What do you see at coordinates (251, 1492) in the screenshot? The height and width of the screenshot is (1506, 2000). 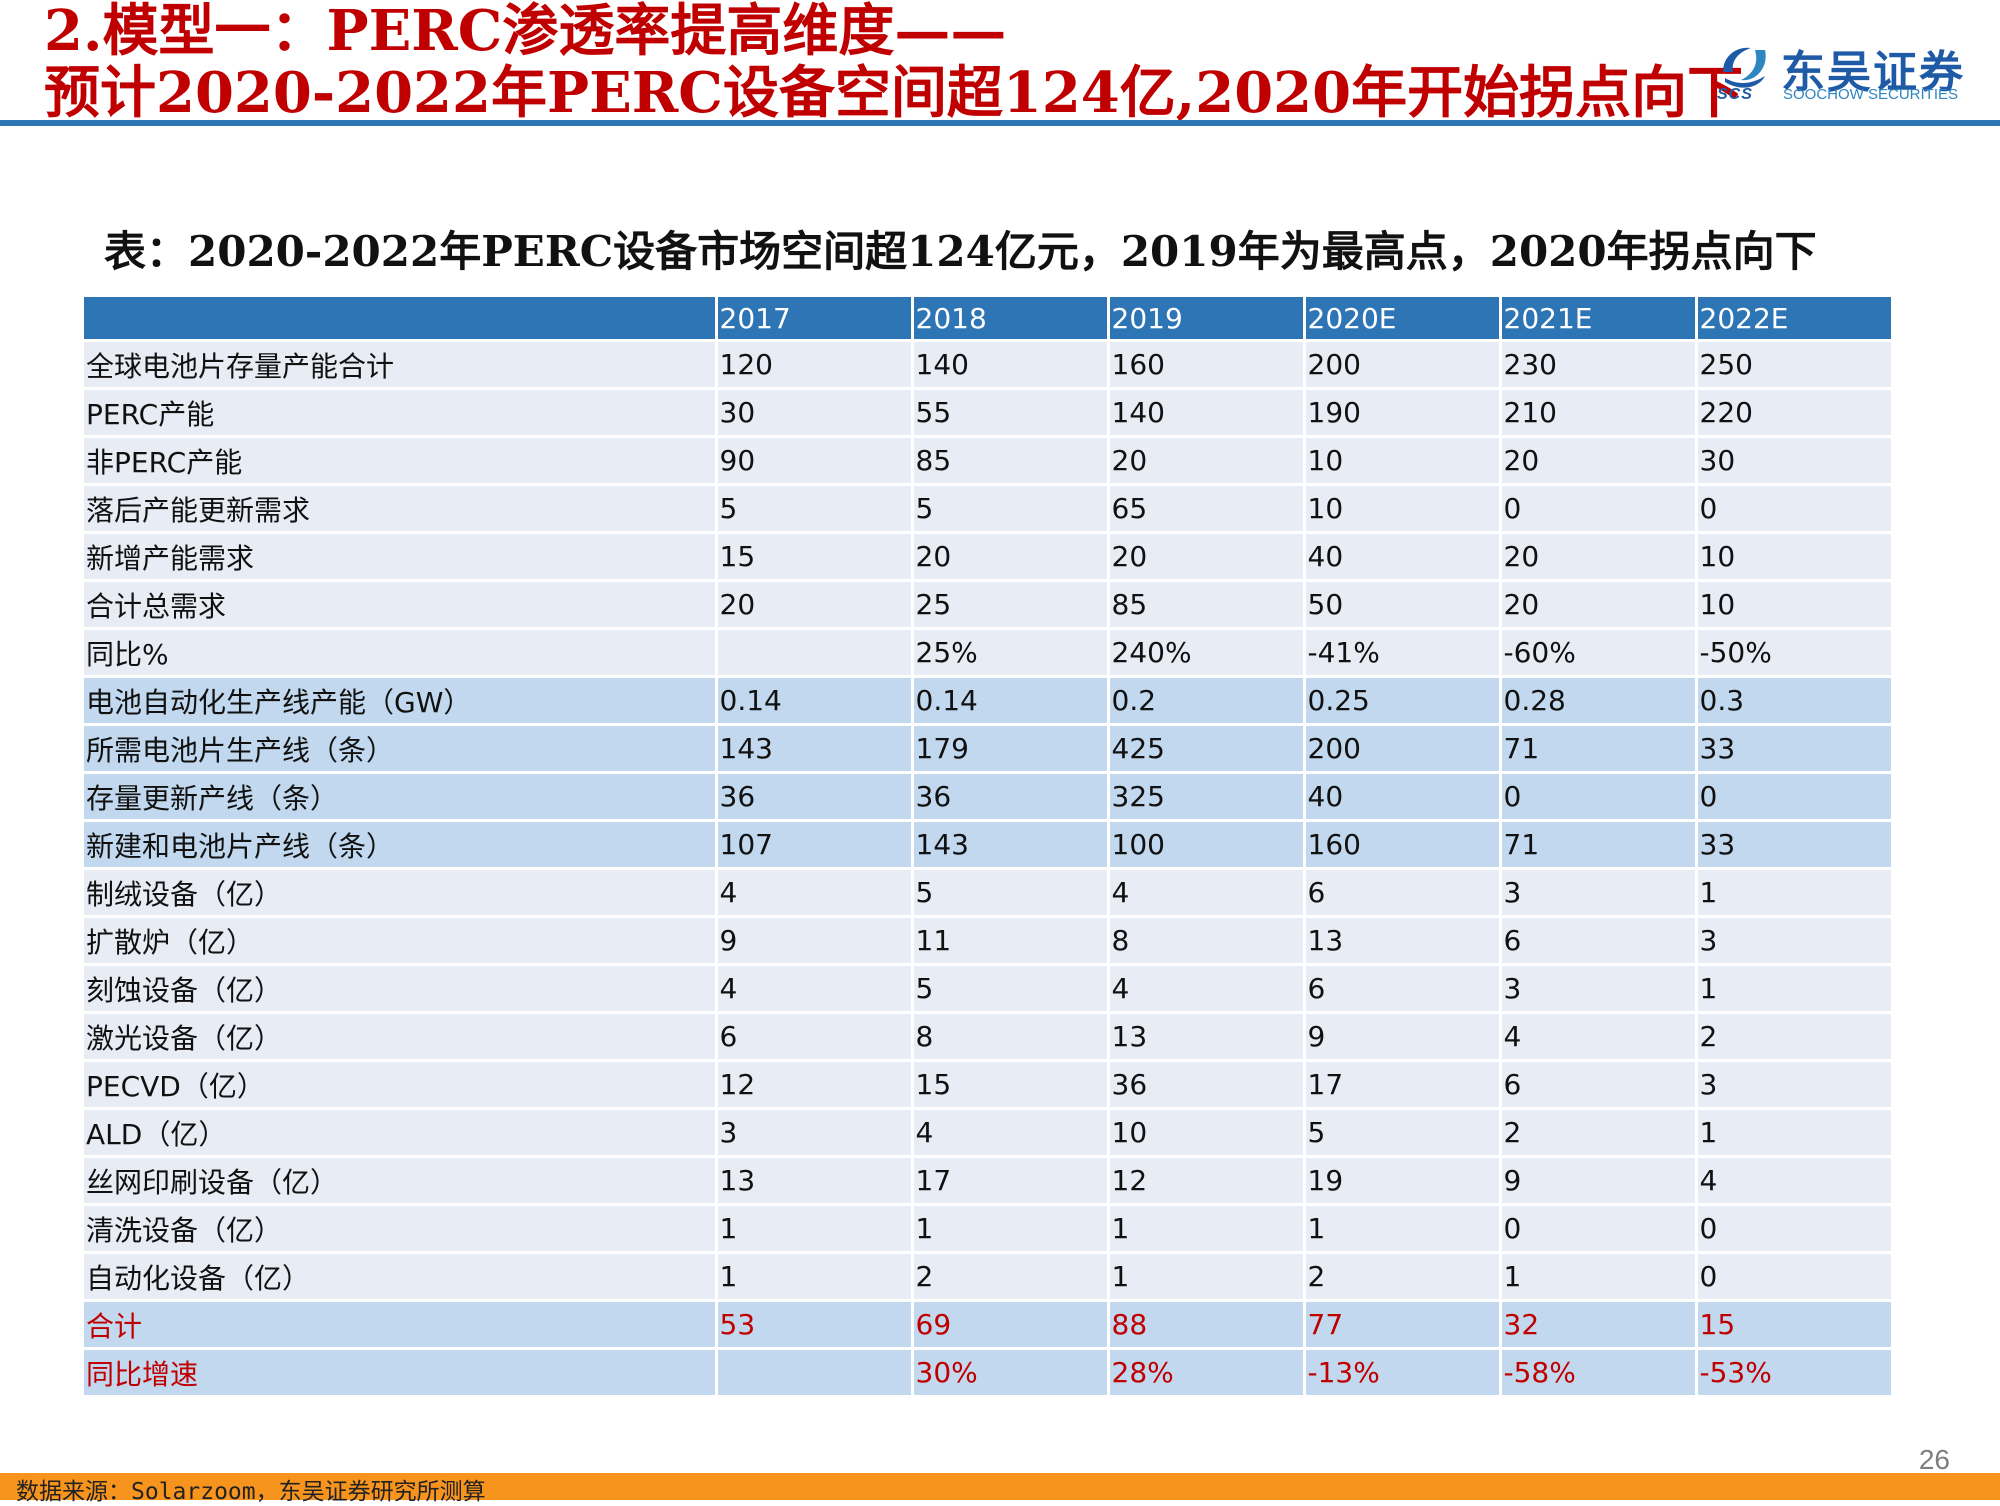 I see `footer-source-note: 数据来源：Solarzoom，东吴证券研究所测算` at bounding box center [251, 1492].